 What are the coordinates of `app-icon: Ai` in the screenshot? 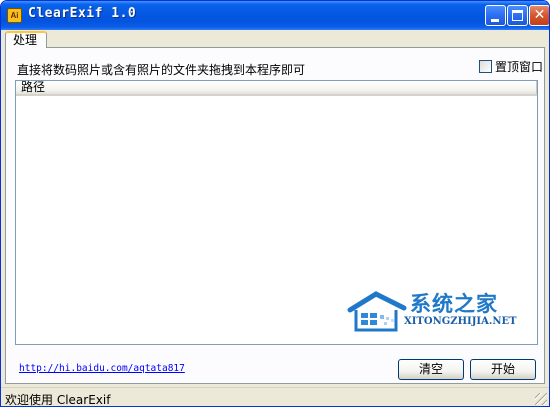 It's located at (14, 15).